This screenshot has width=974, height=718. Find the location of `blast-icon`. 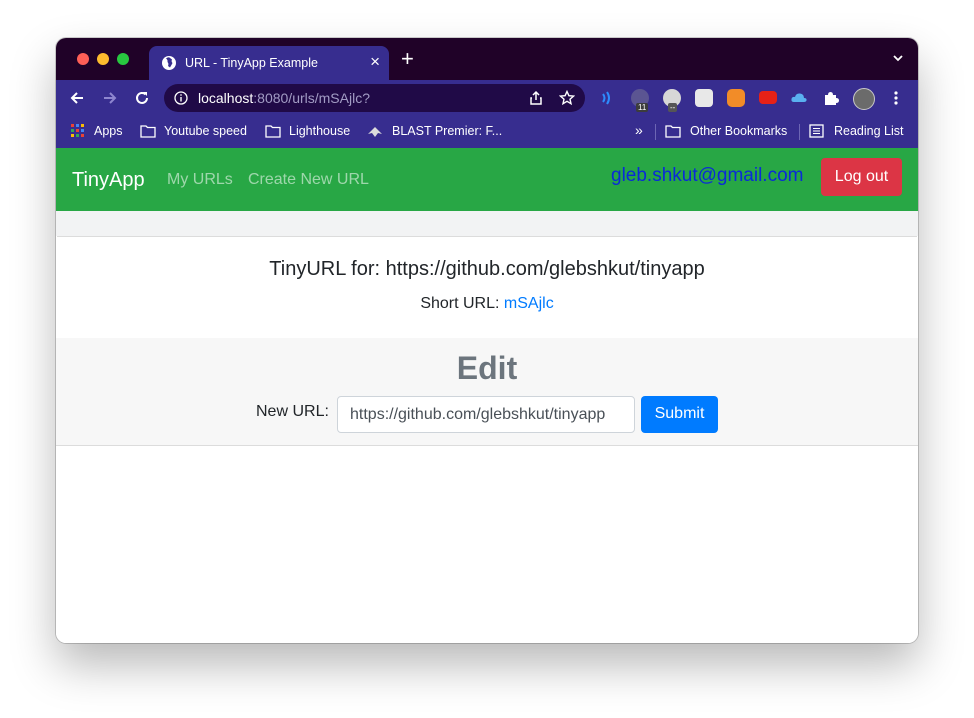

blast-icon is located at coordinates (375, 132).